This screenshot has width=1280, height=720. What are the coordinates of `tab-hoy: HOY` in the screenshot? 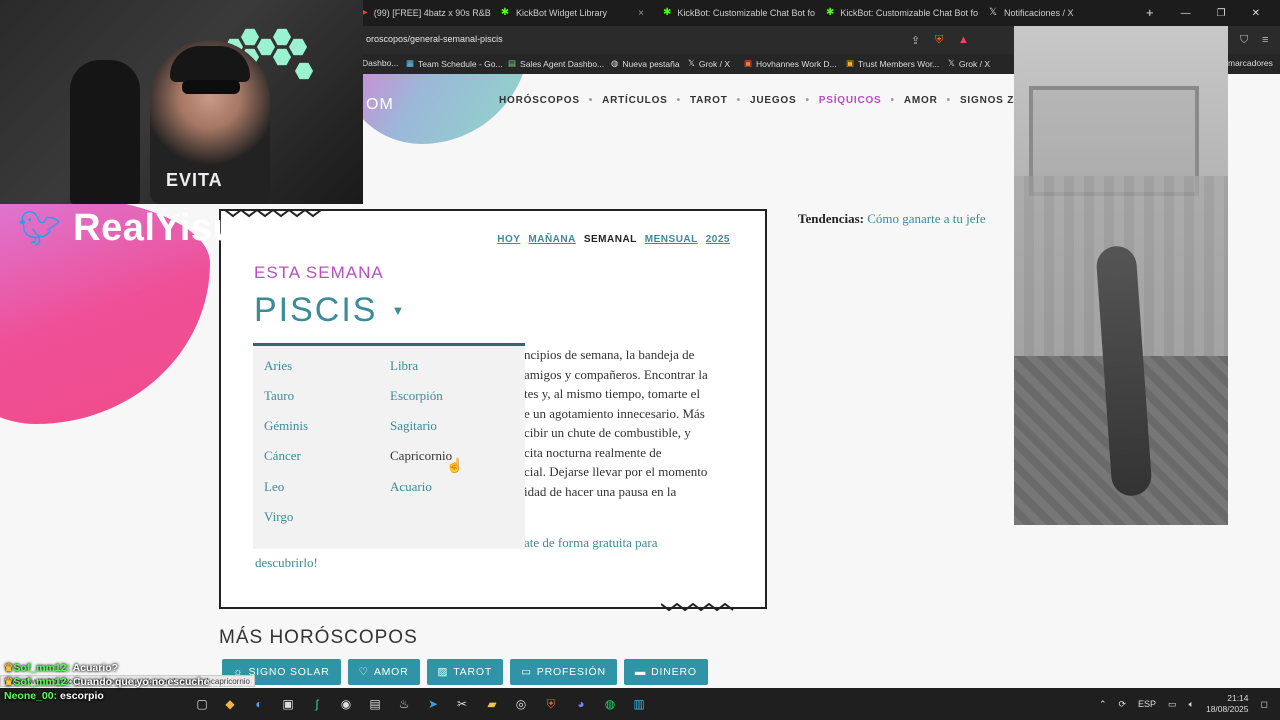 It's located at (508, 239).